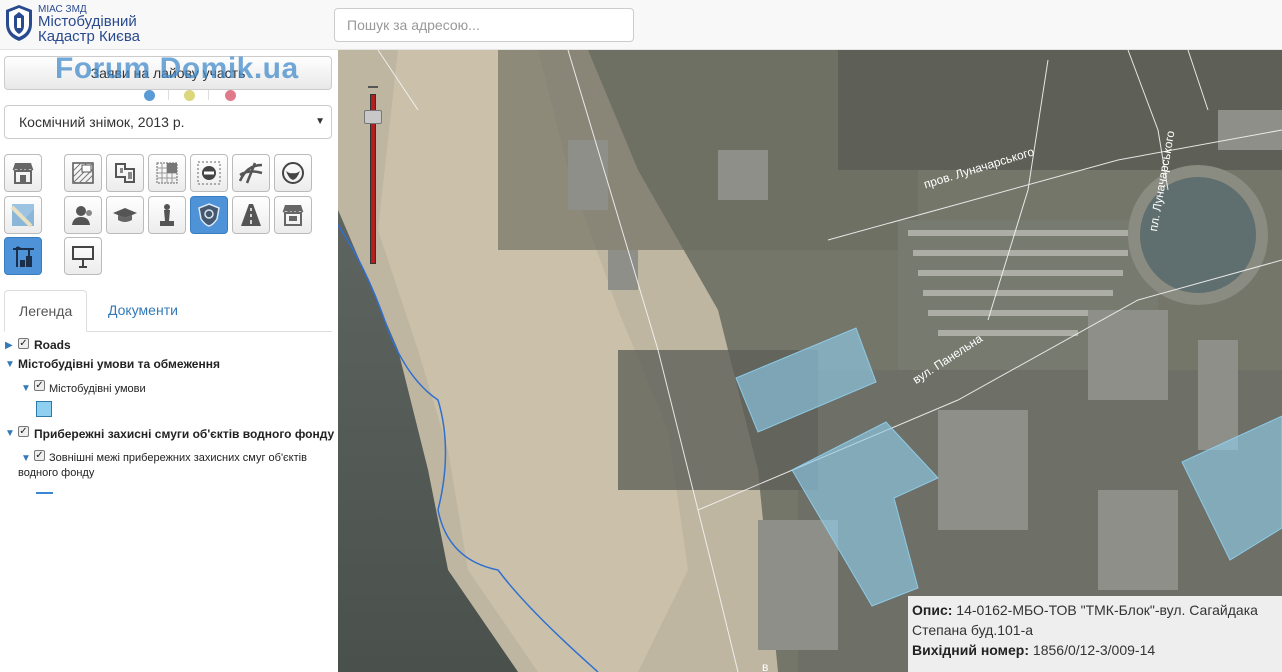 The image size is (1282, 672). What do you see at coordinates (932, 610) in the screenshot?
I see `info-description-label: Опис:` at bounding box center [932, 610].